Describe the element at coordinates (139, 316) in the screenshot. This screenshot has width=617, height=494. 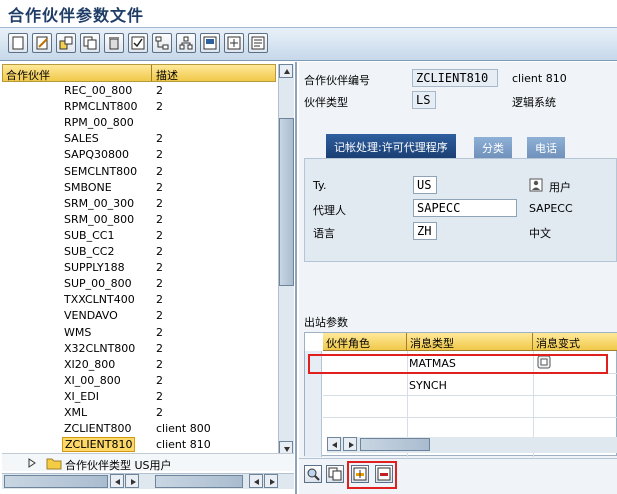
I see `tree-row: VENDAVO 2` at that location.